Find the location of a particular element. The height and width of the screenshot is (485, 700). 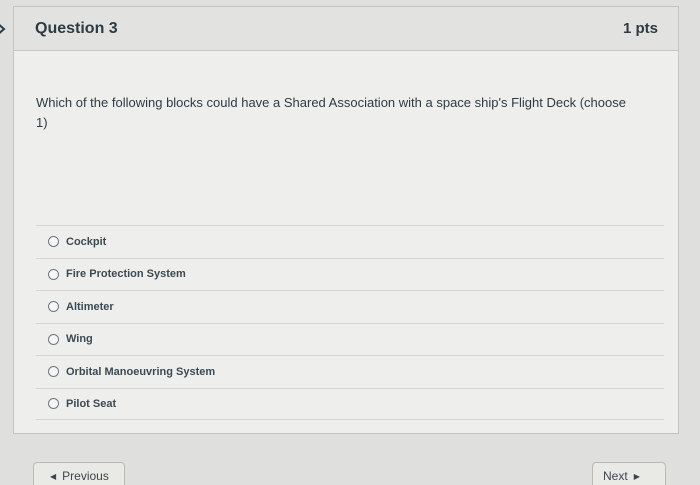

answer-option-wing: Wing is located at coordinates (350, 339).